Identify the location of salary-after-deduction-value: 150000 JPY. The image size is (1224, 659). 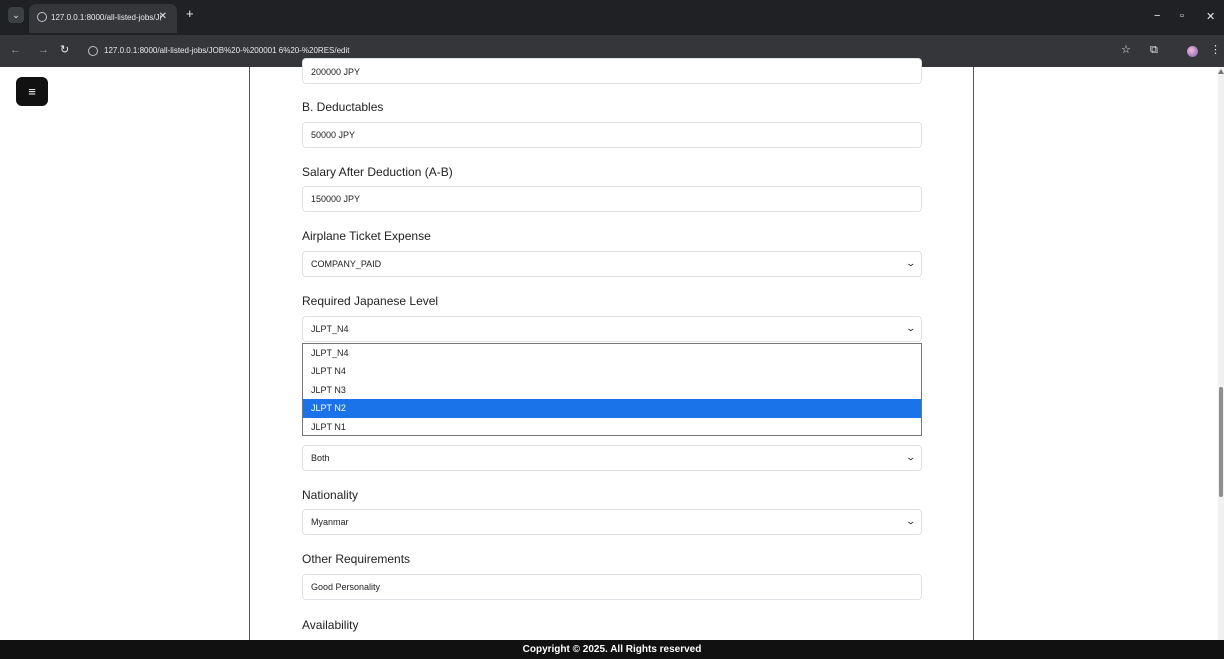
(336, 199).